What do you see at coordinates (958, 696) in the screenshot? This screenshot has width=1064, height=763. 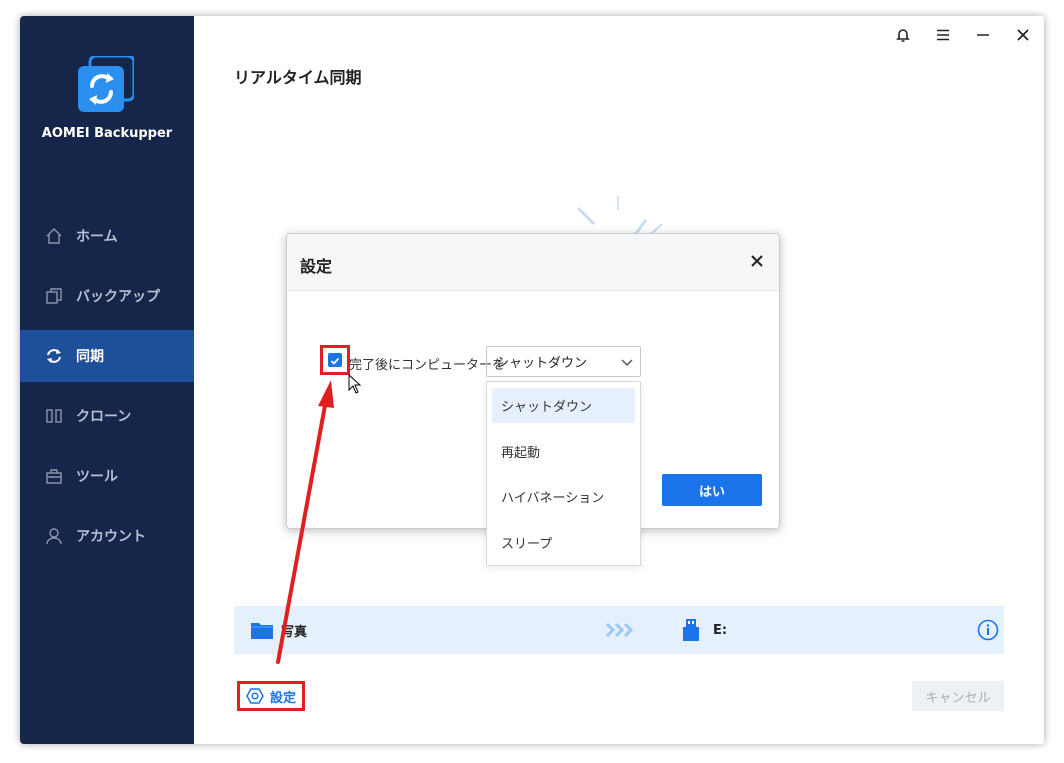 I see `cancel-button: キャンセル` at bounding box center [958, 696].